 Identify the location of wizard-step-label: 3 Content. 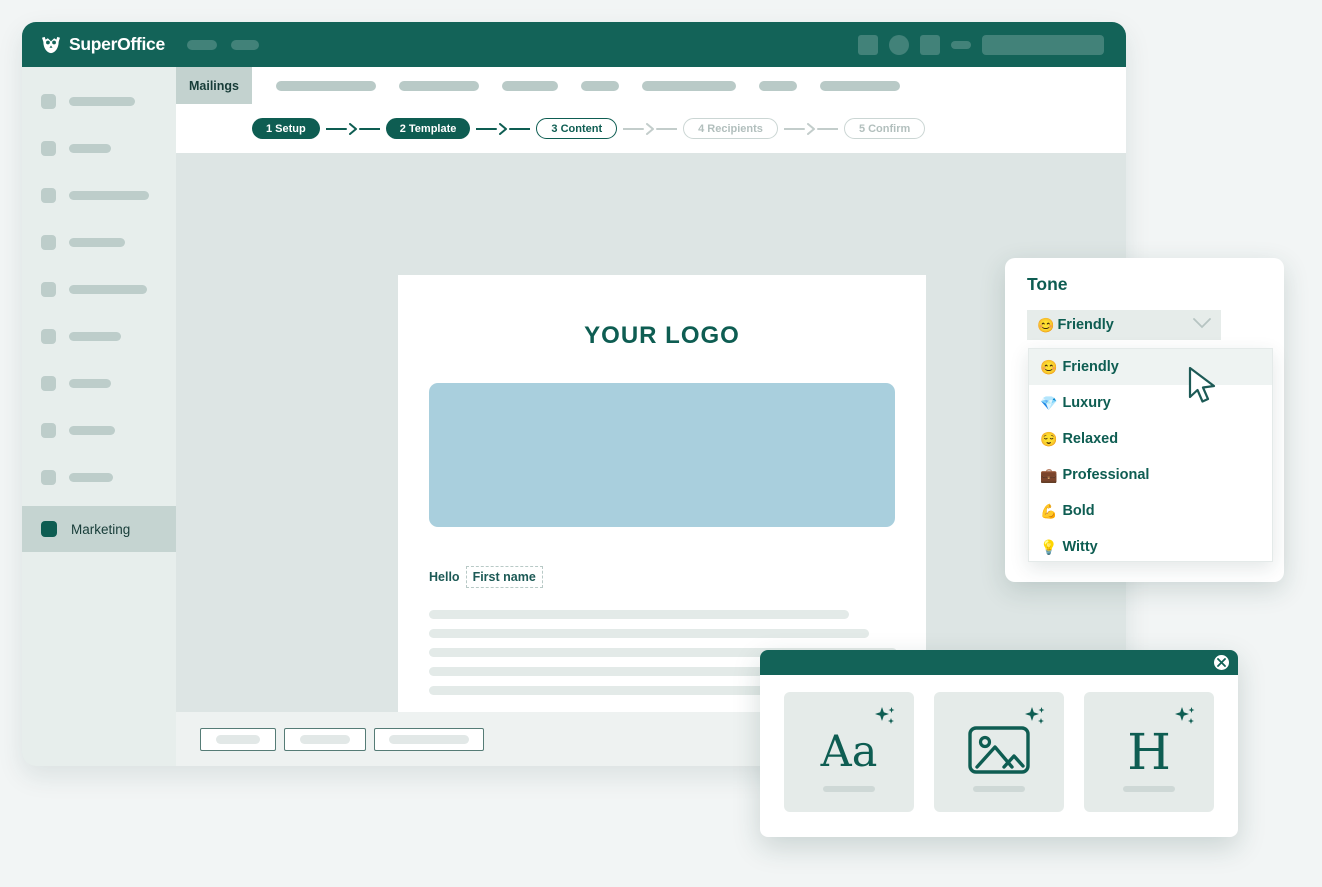
(577, 128).